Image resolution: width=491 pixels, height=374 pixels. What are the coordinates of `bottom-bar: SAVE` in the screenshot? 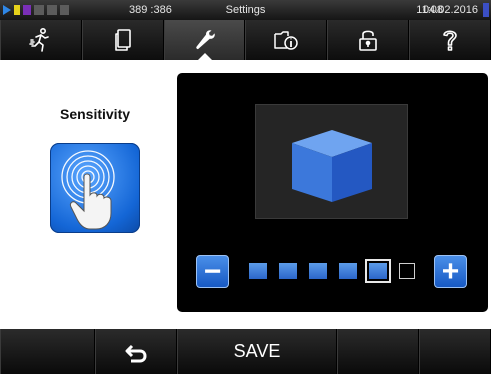 It's located at (245, 351).